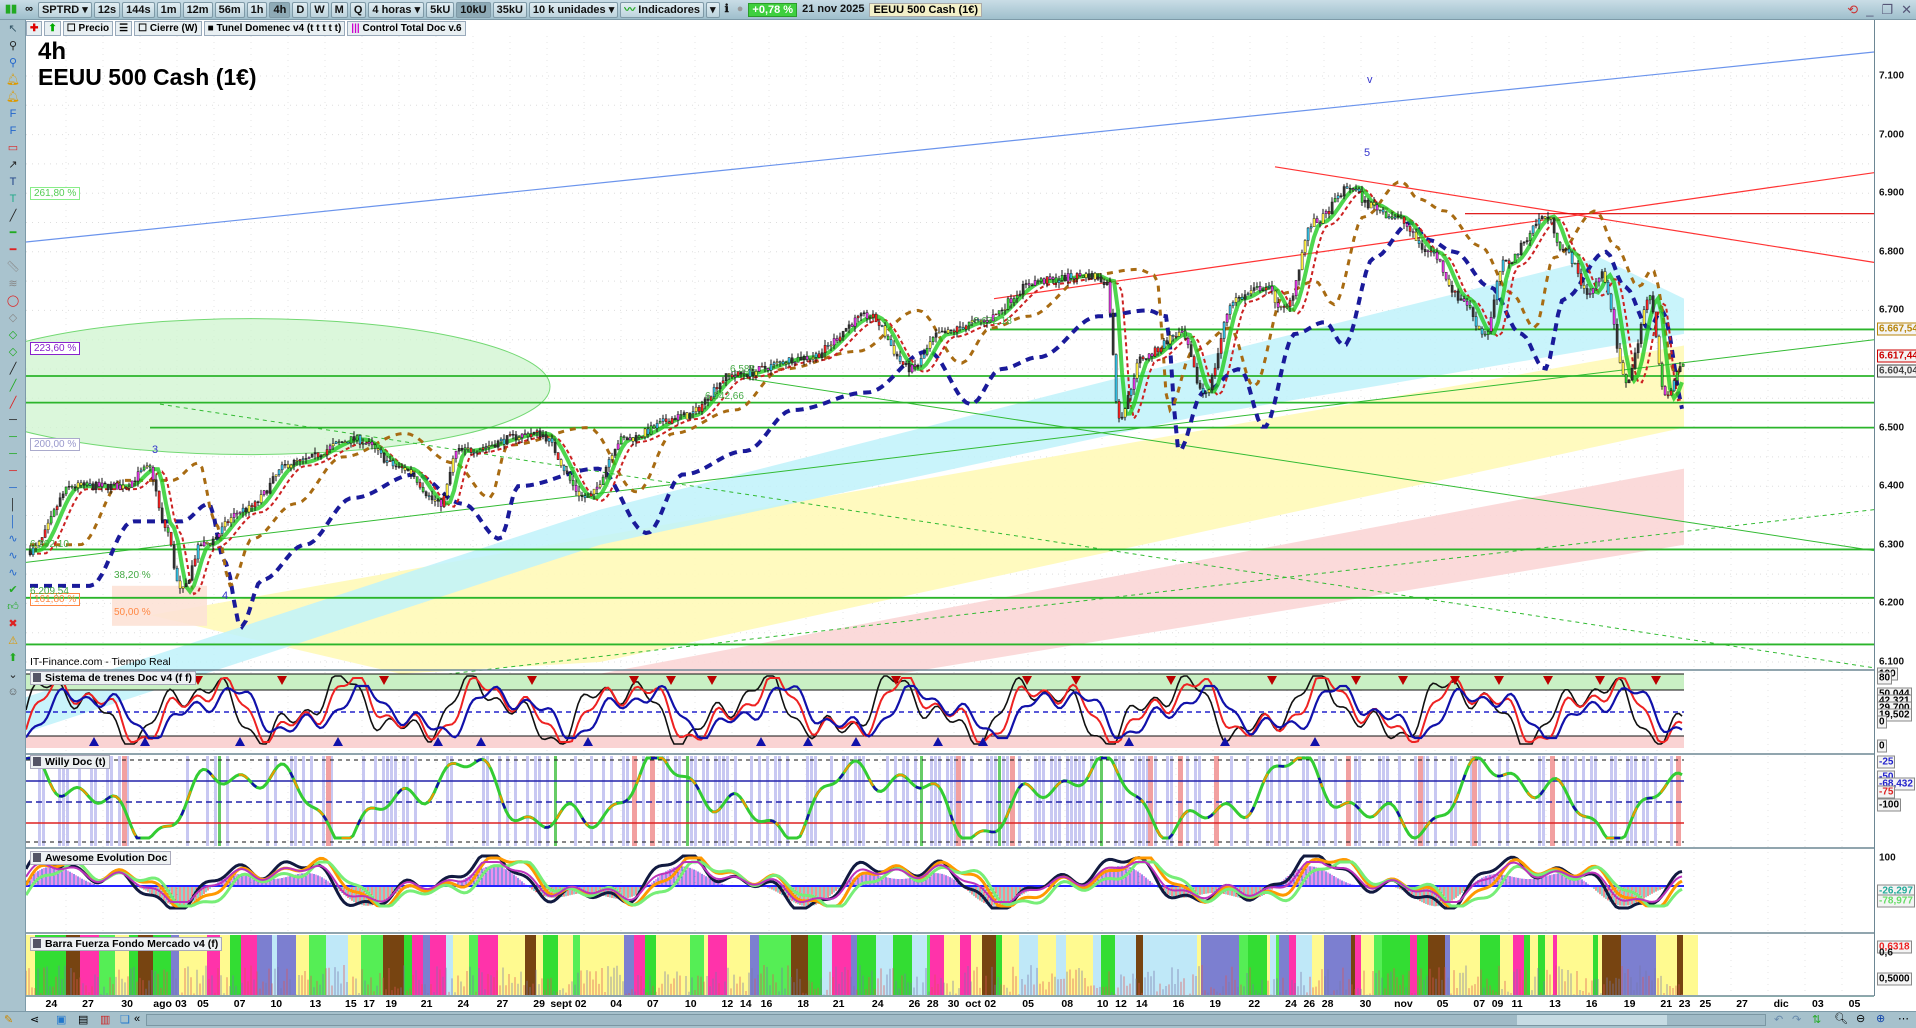 The image size is (1916, 1028). What do you see at coordinates (1778, 1019) in the screenshot?
I see `undo-icon: ↶` at bounding box center [1778, 1019].